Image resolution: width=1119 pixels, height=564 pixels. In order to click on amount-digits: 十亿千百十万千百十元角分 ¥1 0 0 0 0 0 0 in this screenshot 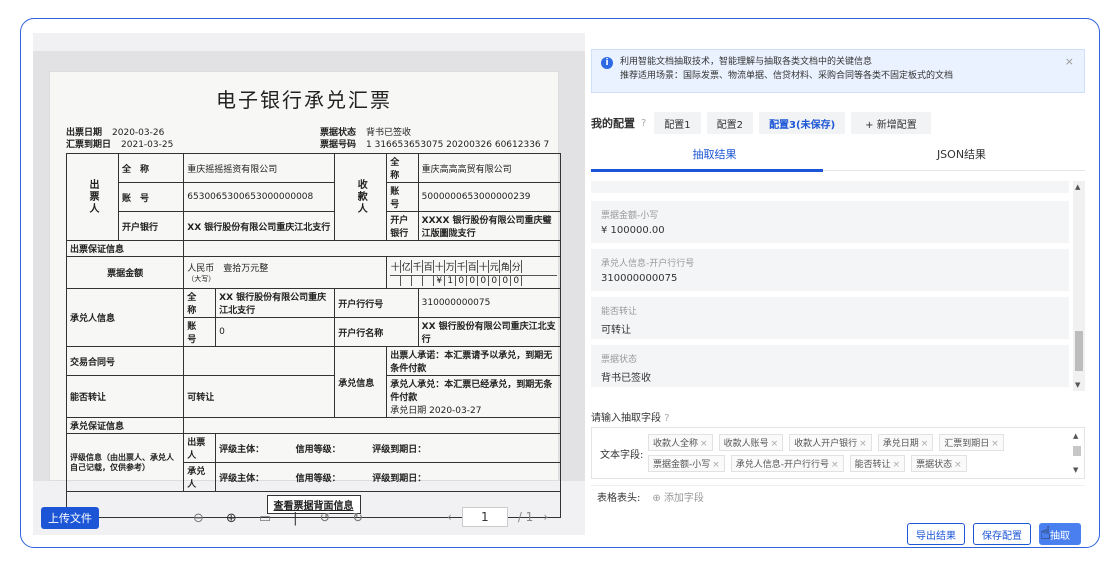, I will do `click(473, 272)`.